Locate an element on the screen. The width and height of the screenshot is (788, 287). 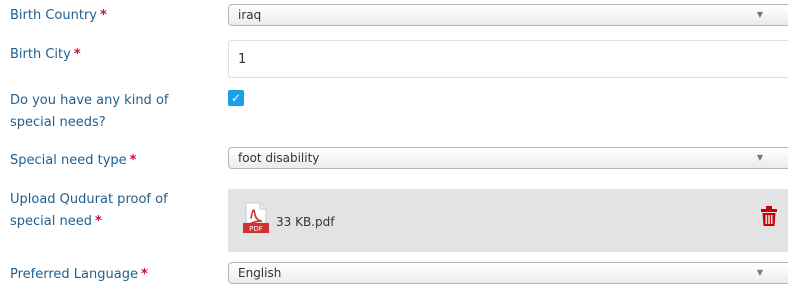
special-needs-checkbox: ✓ is located at coordinates (236, 98).